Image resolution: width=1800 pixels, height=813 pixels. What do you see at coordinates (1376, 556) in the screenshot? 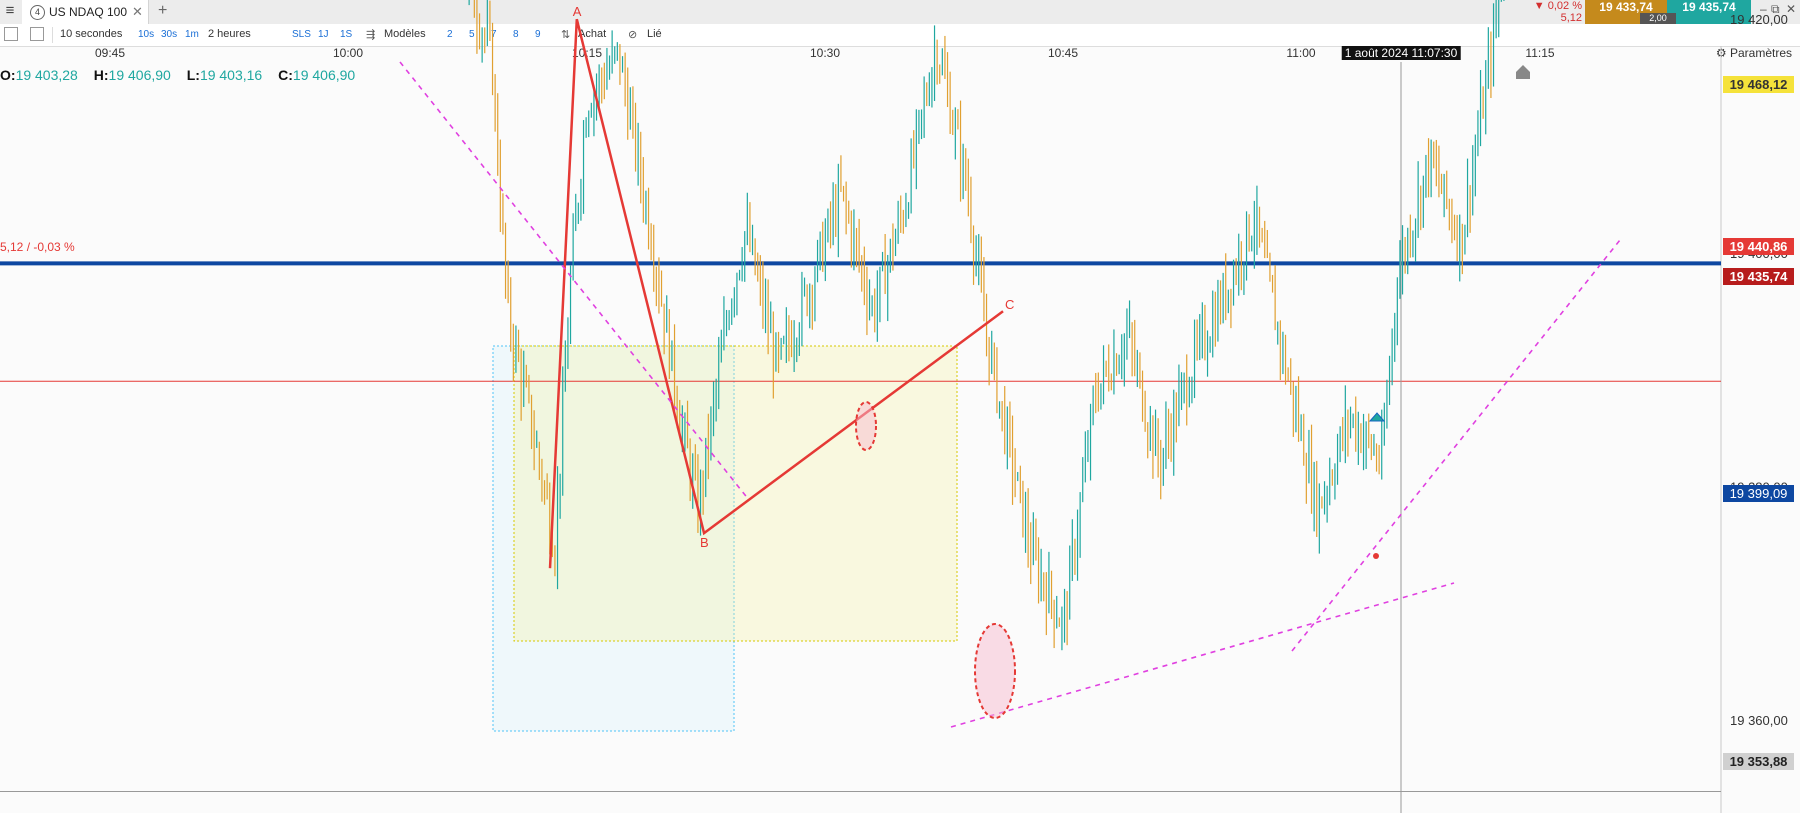
I see `cursor-dot` at bounding box center [1376, 556].